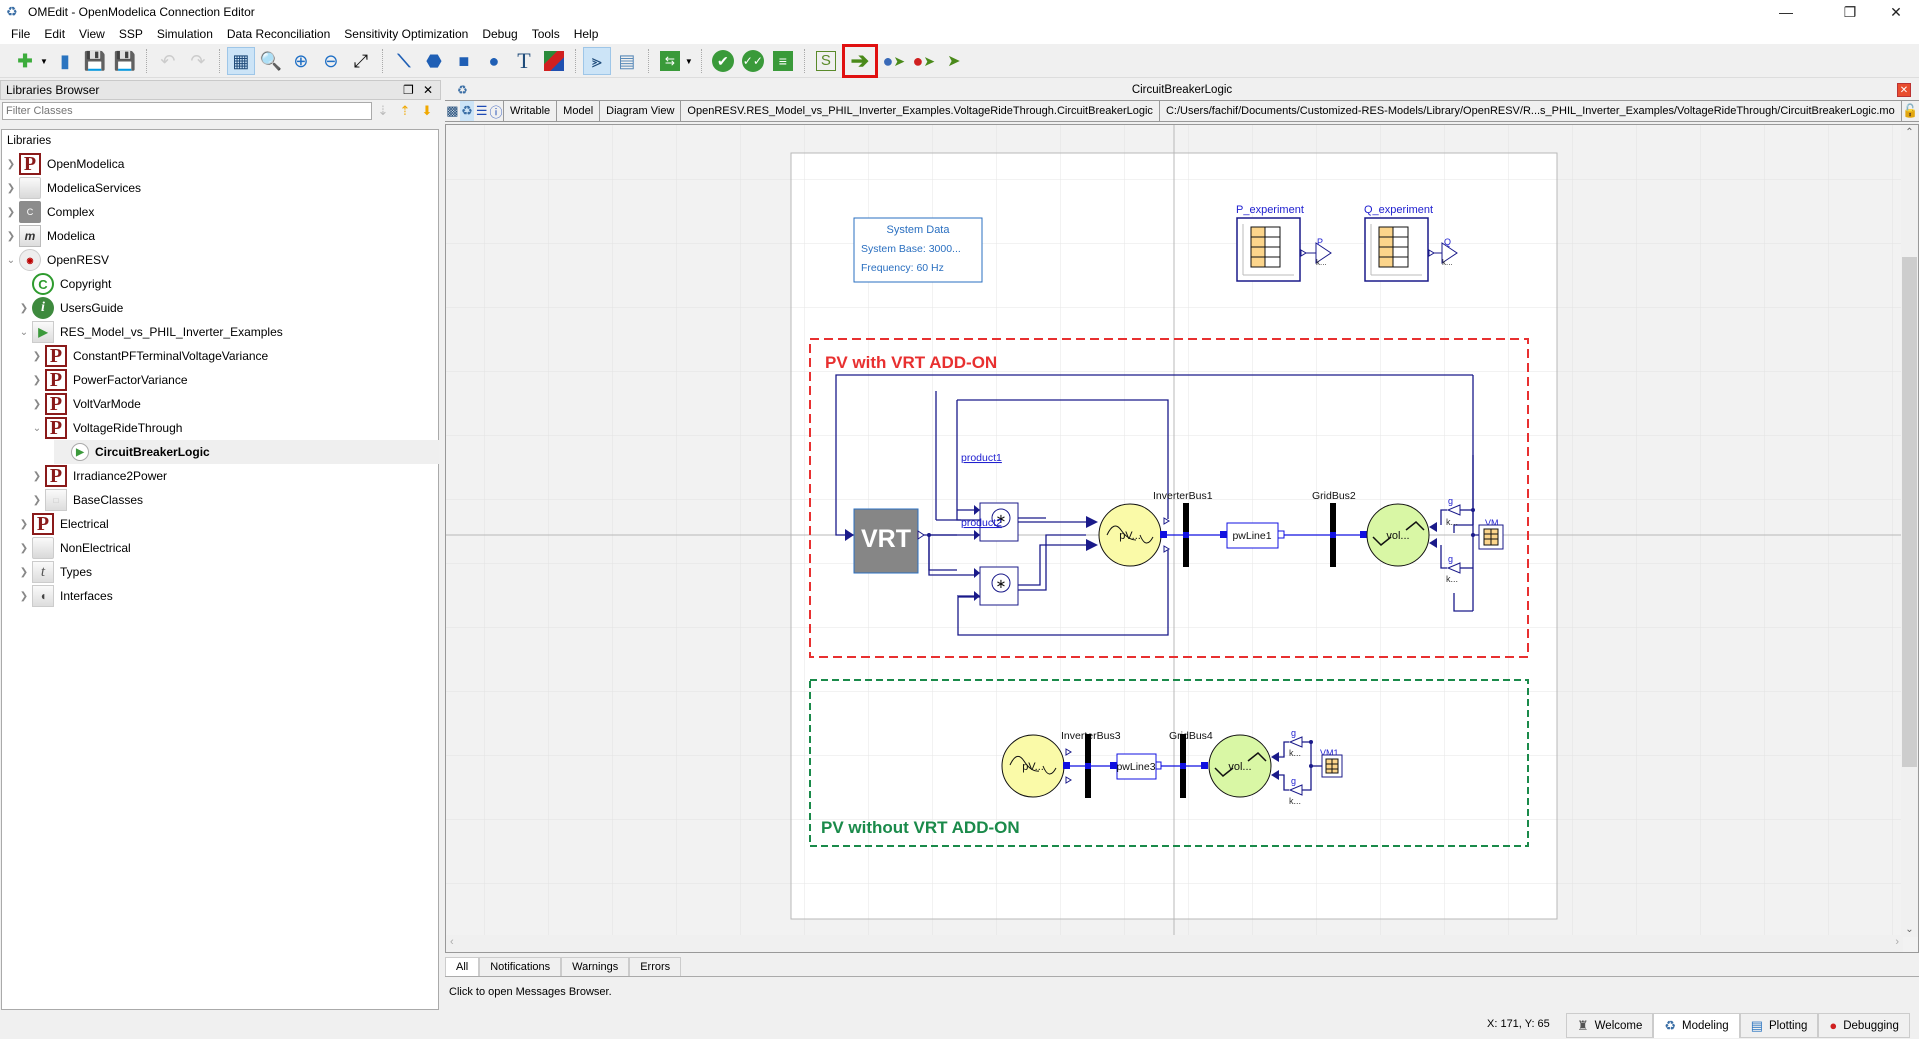 The width and height of the screenshot is (1919, 1039). What do you see at coordinates (464, 61) in the screenshot?
I see `rectangle-tool-button: ■` at bounding box center [464, 61].